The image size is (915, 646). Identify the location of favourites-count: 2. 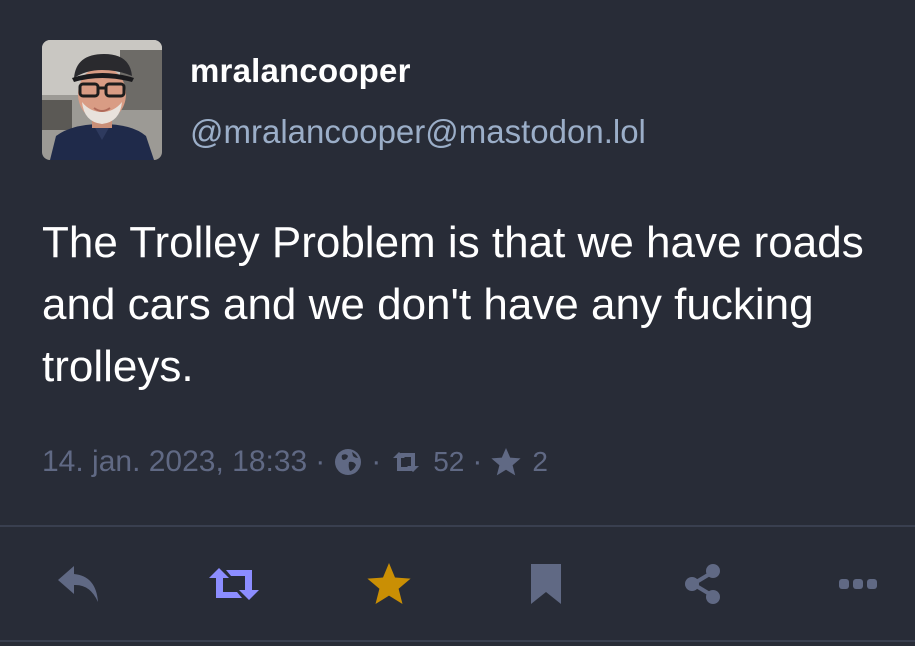
(540, 462).